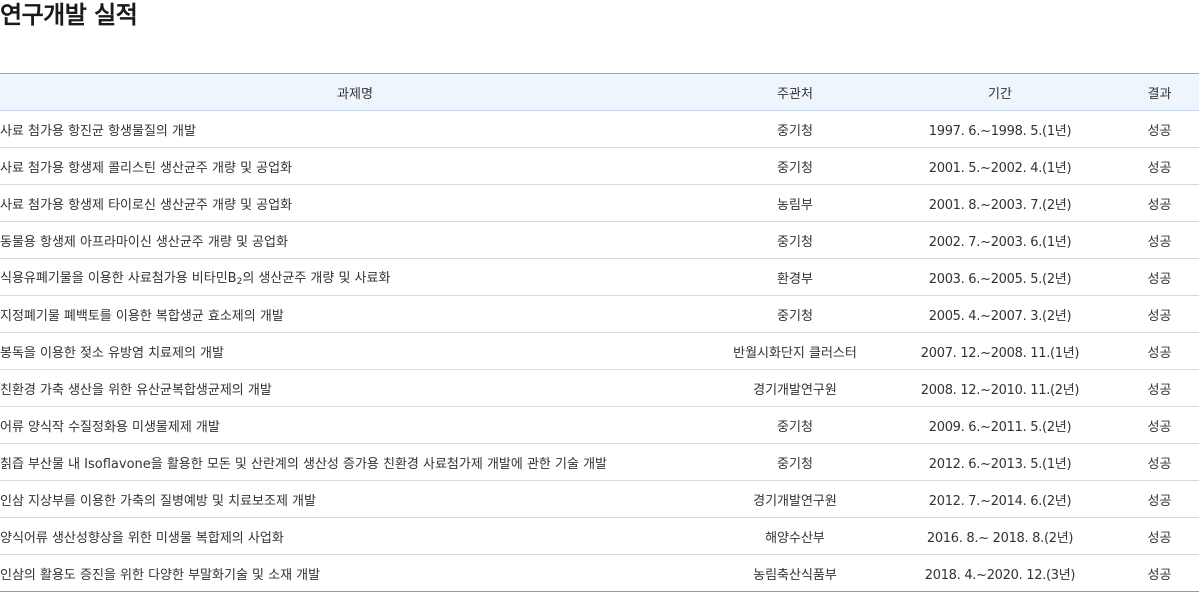  What do you see at coordinates (1000, 499) in the screenshot?
I see `project-period: 2012. 7.~2014. 6.(2년)` at bounding box center [1000, 499].